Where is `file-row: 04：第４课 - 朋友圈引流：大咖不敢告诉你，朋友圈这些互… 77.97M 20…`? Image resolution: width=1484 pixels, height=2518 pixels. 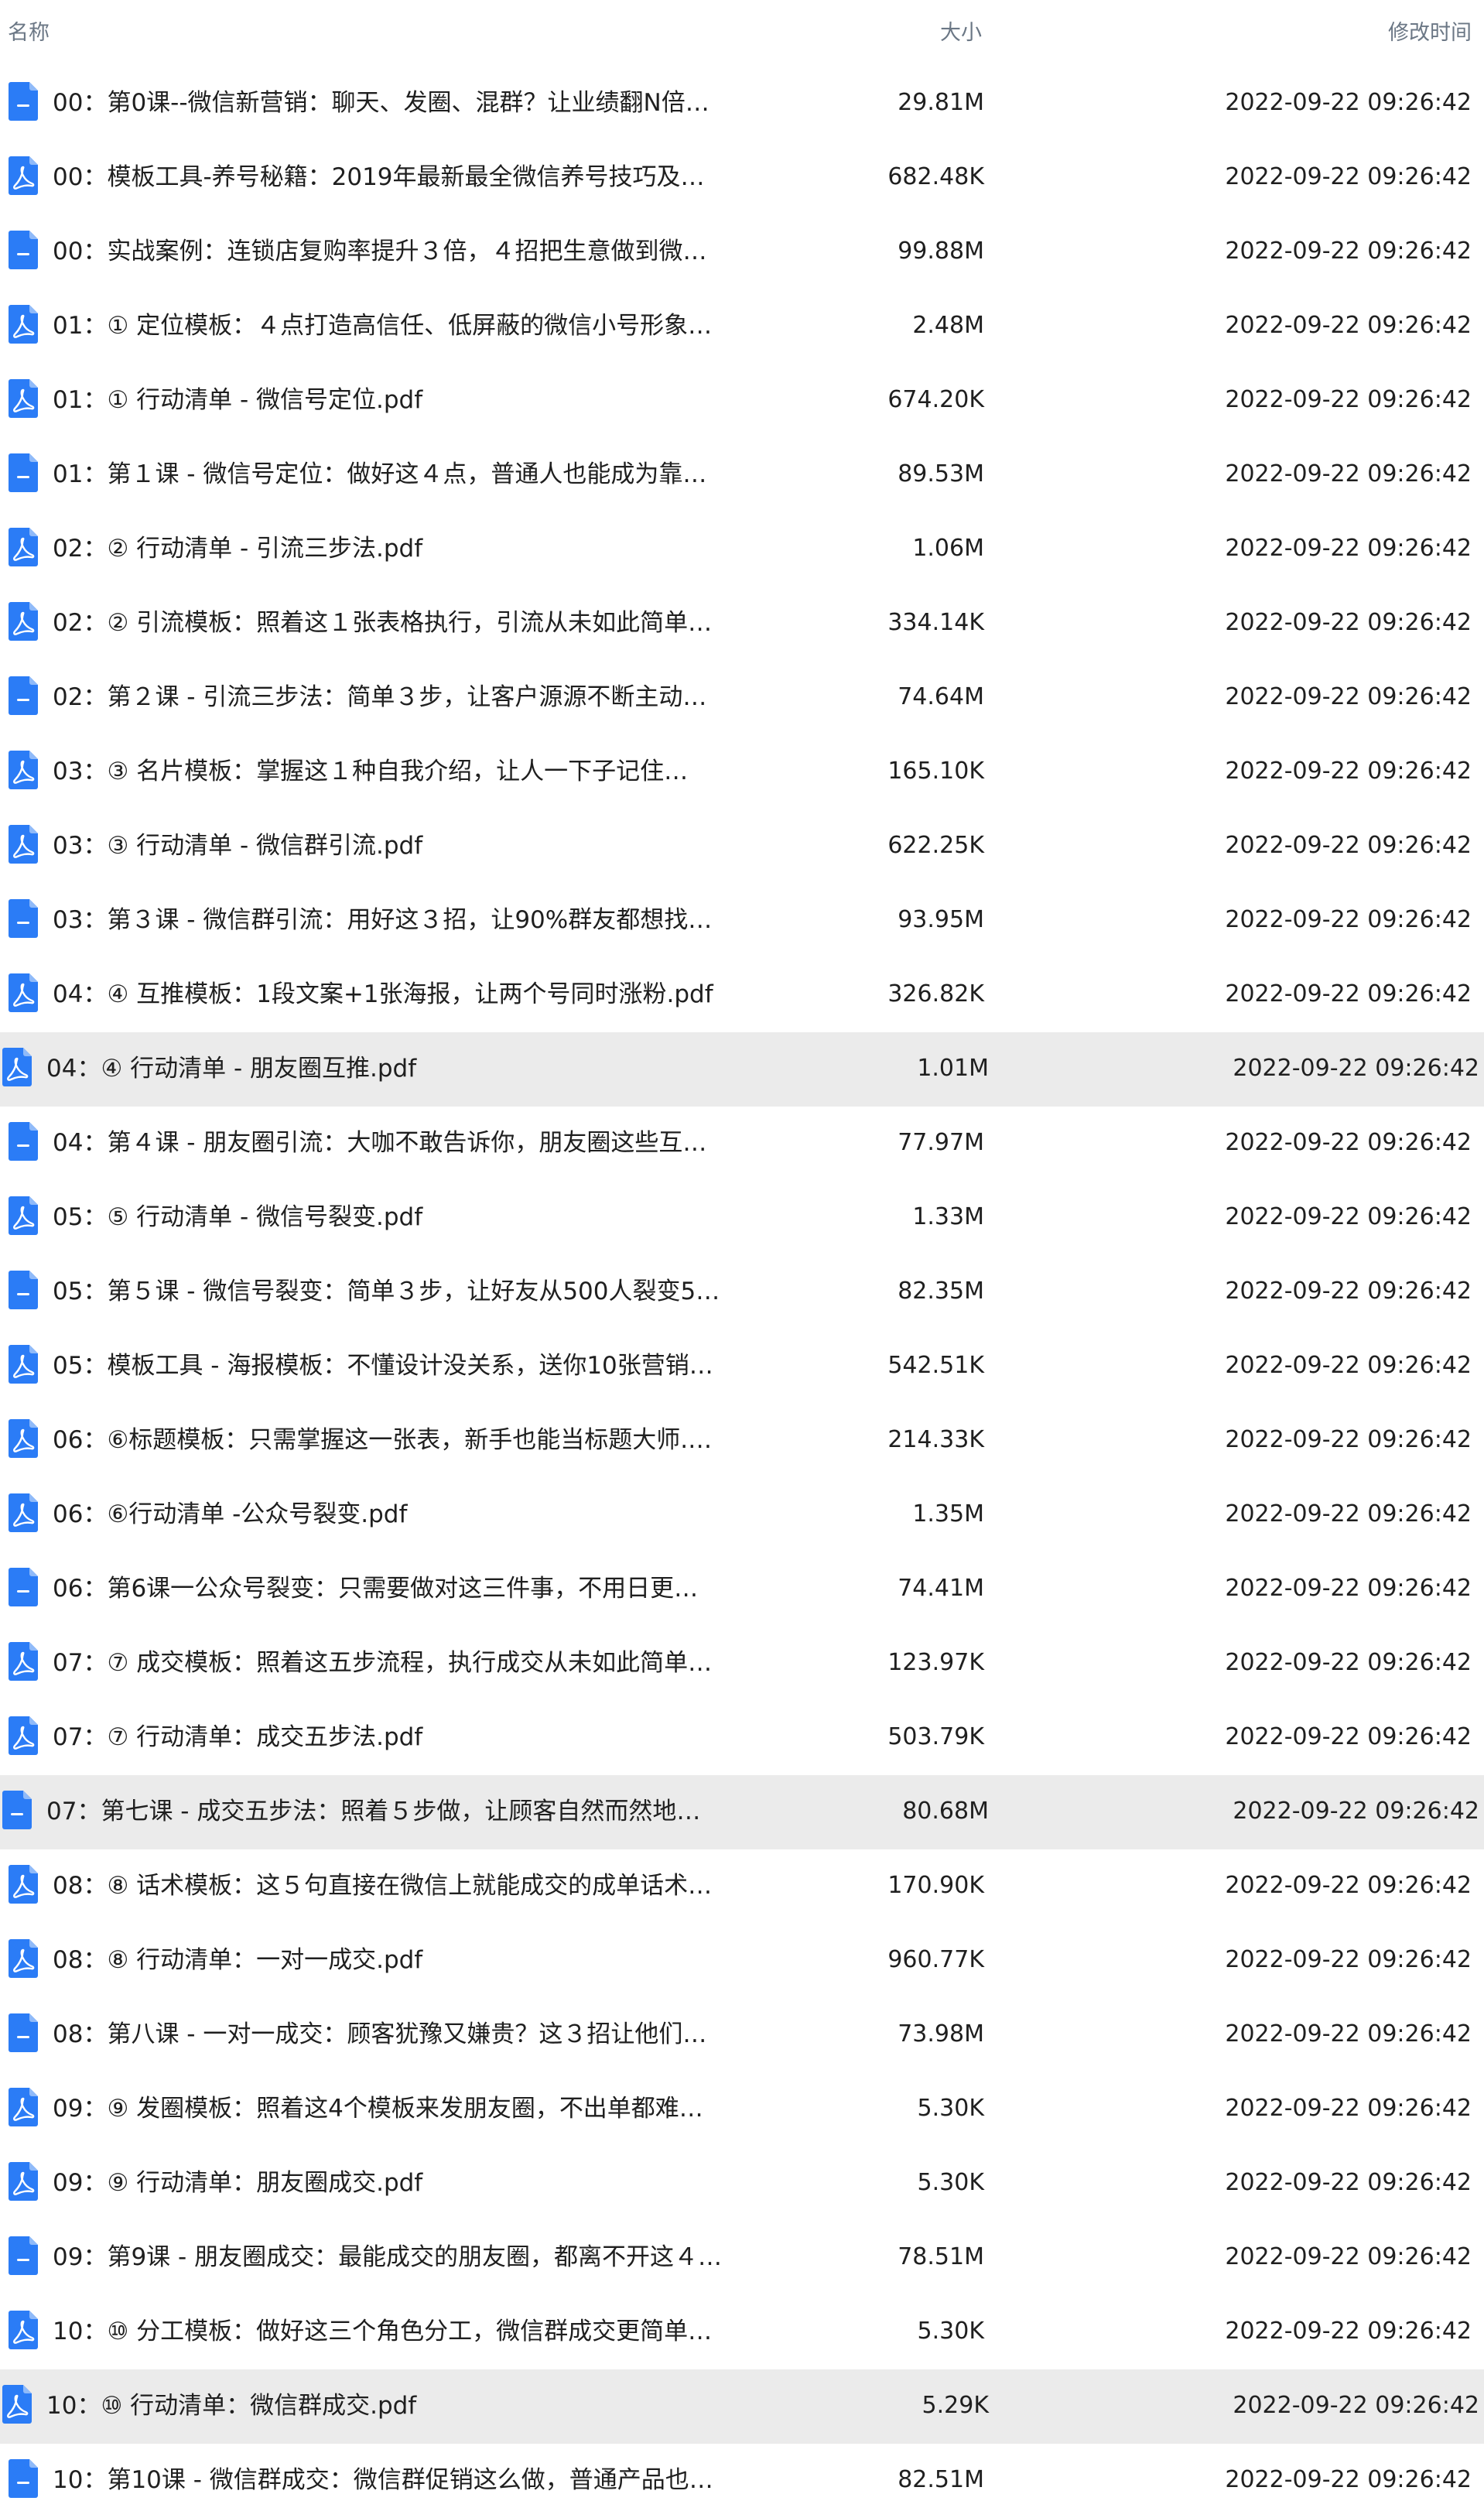
file-row: 04：第４课 - 朋友圈引流：大咖不敢告诉你，朋友圈这些互… 77.97M 20… is located at coordinates (742, 1144).